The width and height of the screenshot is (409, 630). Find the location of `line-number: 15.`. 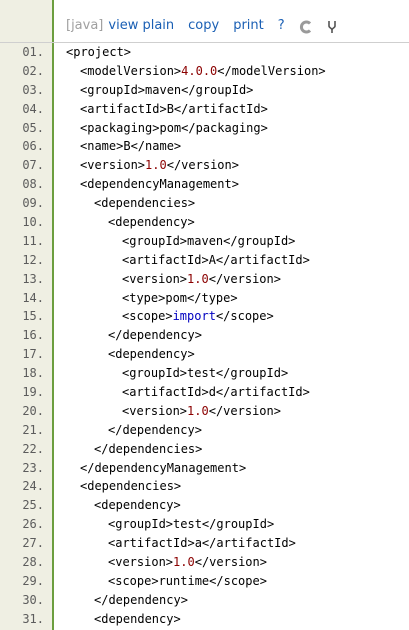

line-number: 15. is located at coordinates (33, 316).